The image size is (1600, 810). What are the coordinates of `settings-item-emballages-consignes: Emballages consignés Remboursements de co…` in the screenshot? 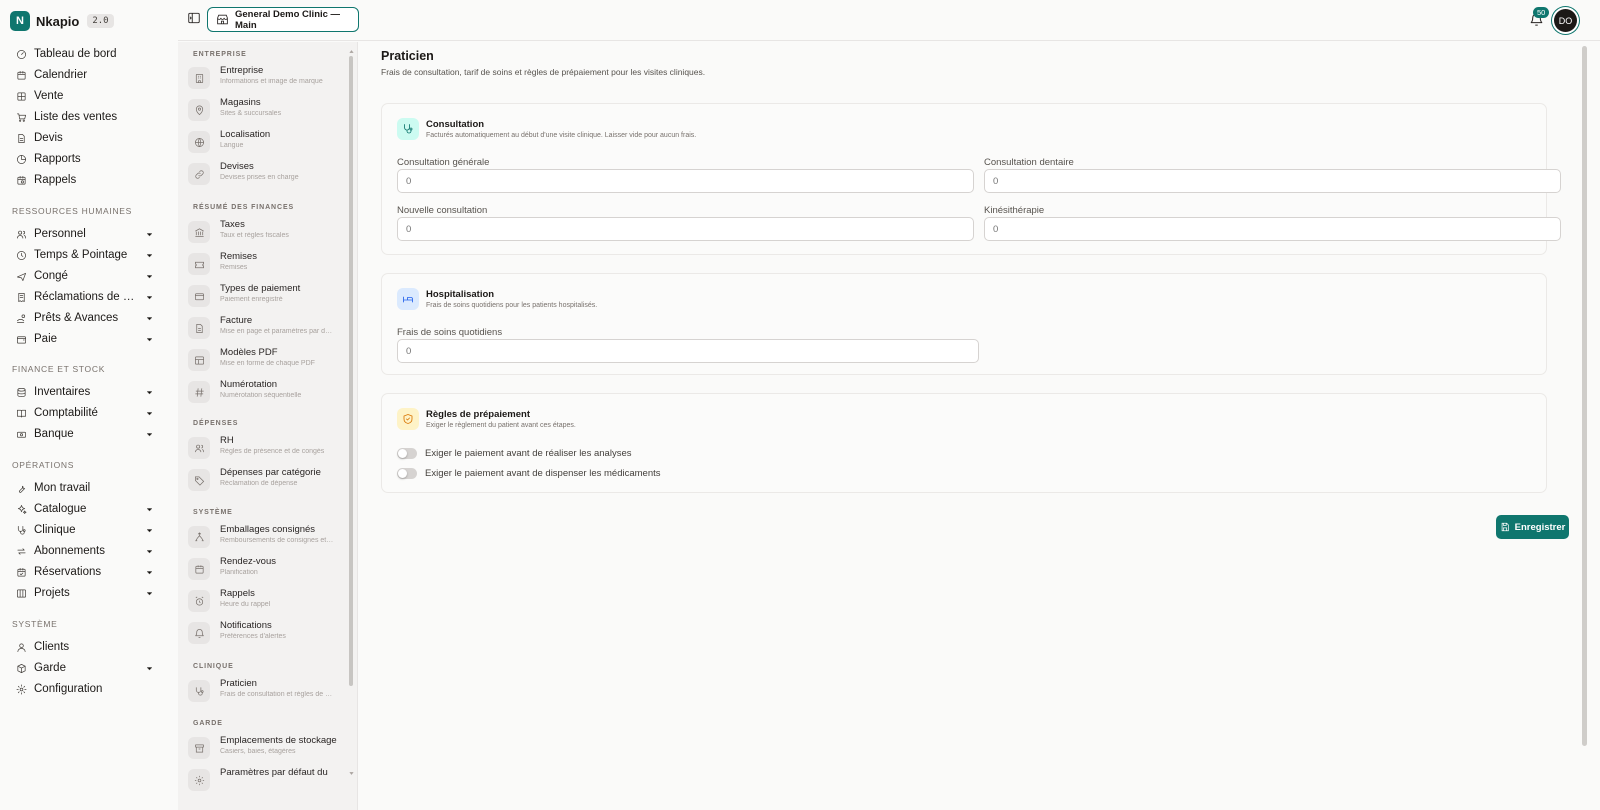 It's located at (263, 539).